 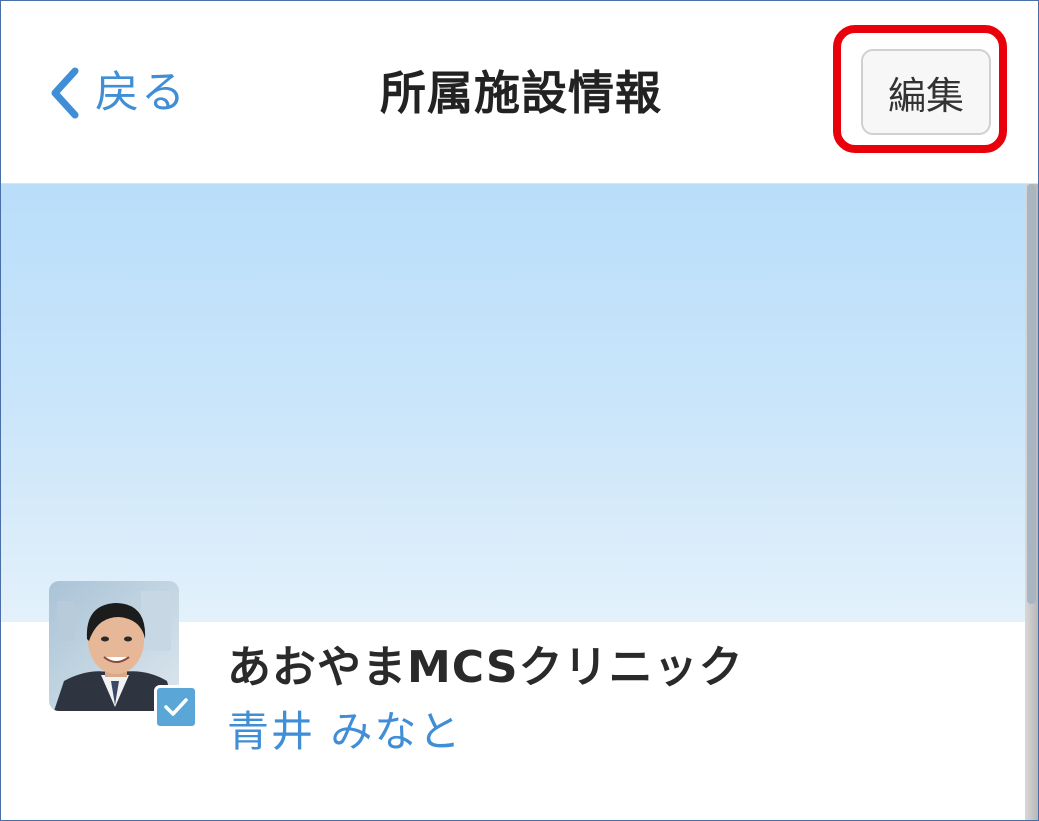 I want to click on back-button: 戻る, so click(x=117, y=93).